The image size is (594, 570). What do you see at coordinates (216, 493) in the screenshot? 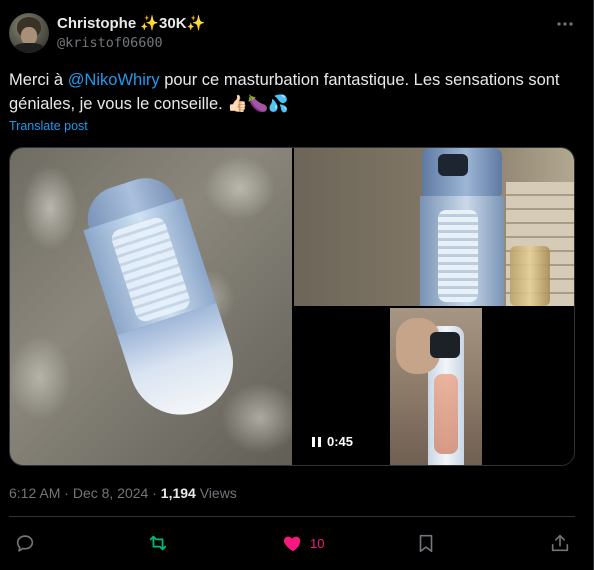
I see `views-label: Views` at bounding box center [216, 493].